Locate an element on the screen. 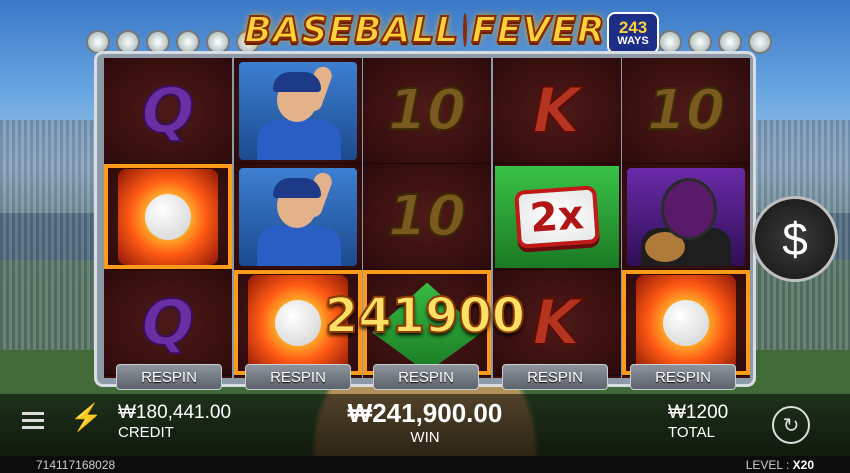  reel-5: 10 is located at coordinates (686, 218).